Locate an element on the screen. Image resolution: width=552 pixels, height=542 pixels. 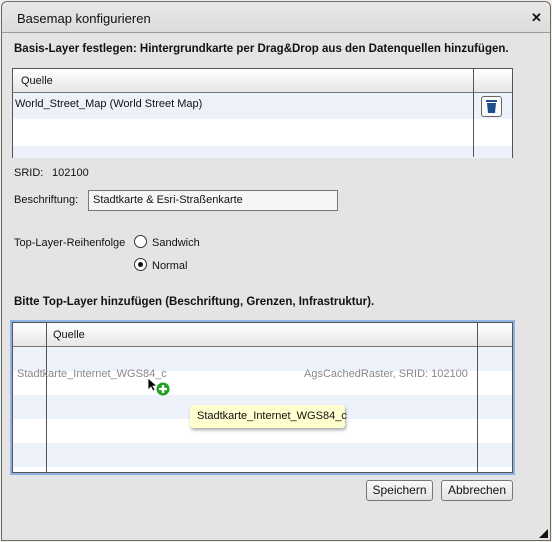
dialog-title: Basemap konfigurieren is located at coordinates (84, 18).